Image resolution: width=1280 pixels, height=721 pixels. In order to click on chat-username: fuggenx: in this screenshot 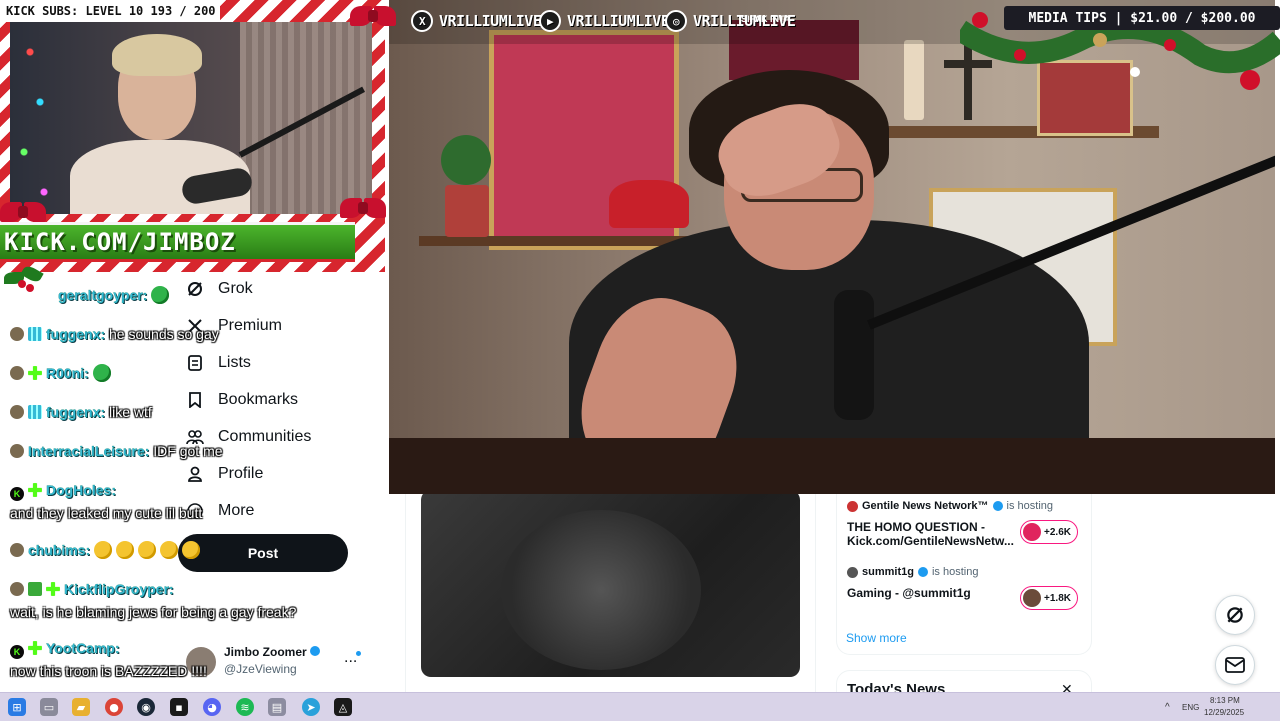, I will do `click(76, 412)`.